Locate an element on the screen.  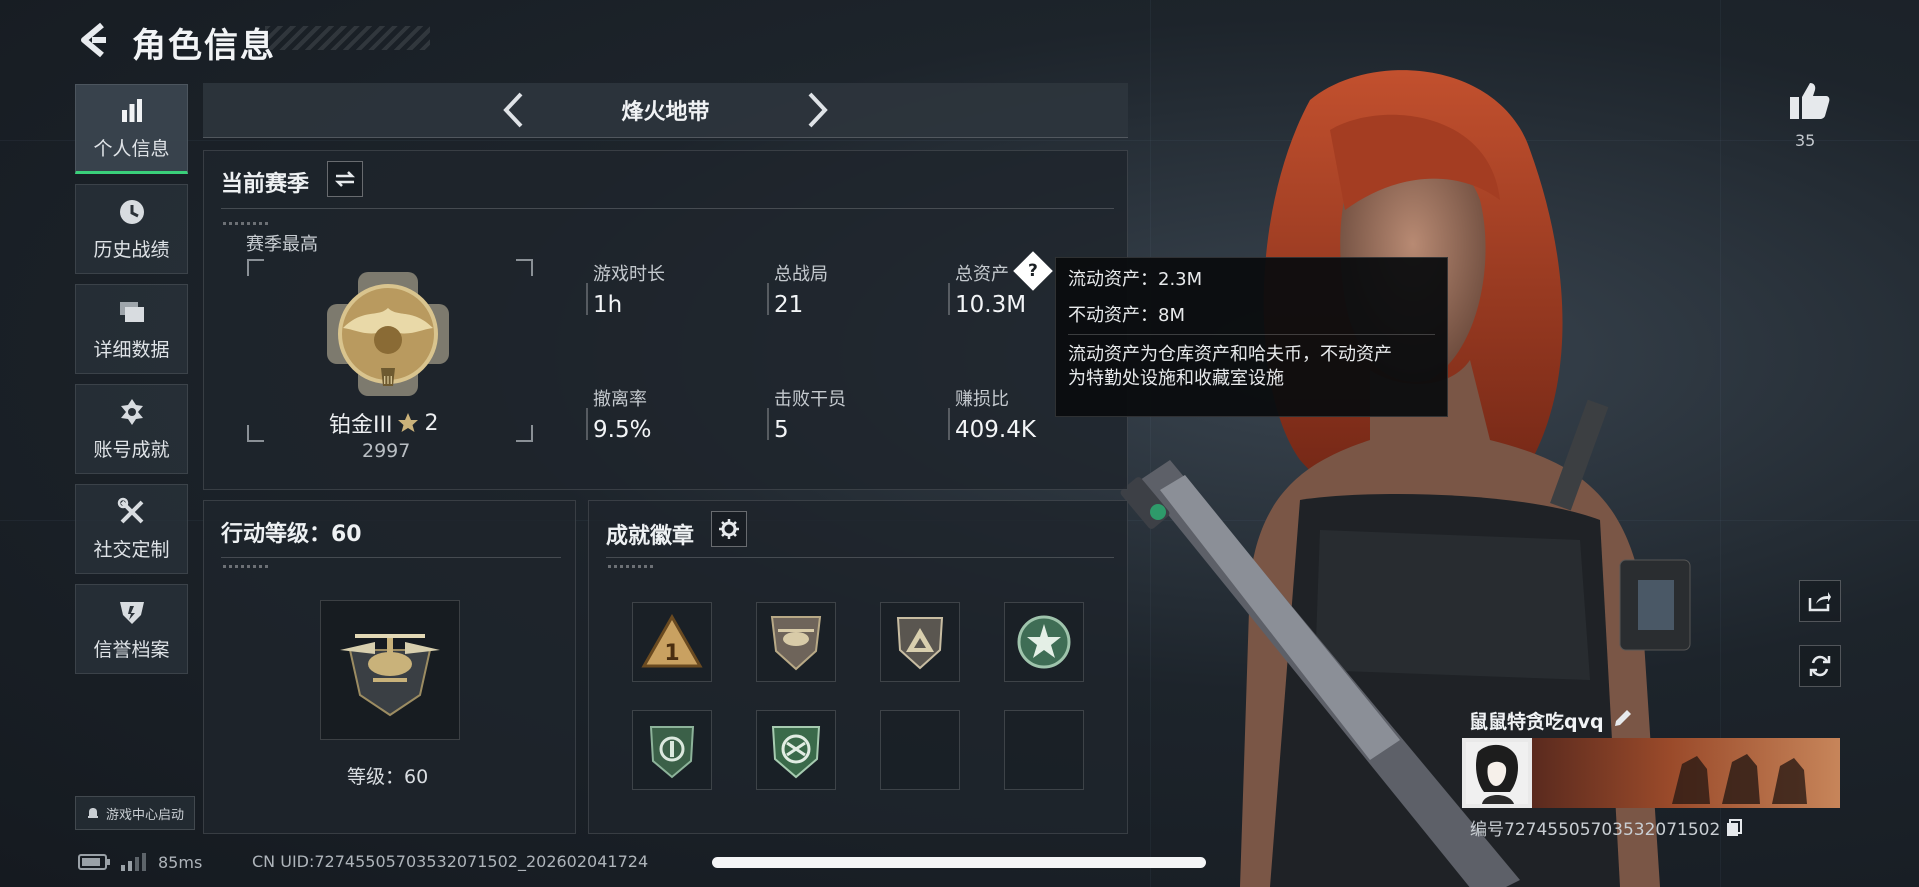
edit-name-button is located at coordinates (1624, 719).